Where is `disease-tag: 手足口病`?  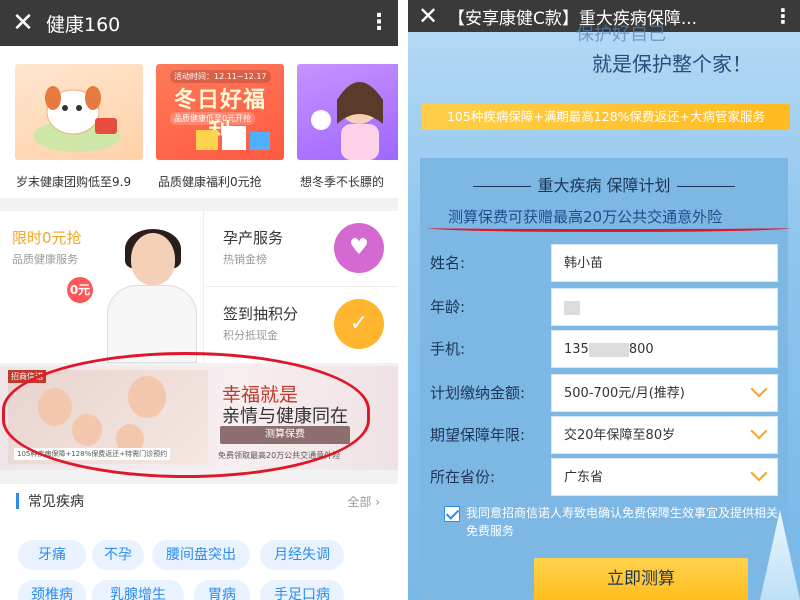
disease-tag: 手足口病 is located at coordinates (302, 590).